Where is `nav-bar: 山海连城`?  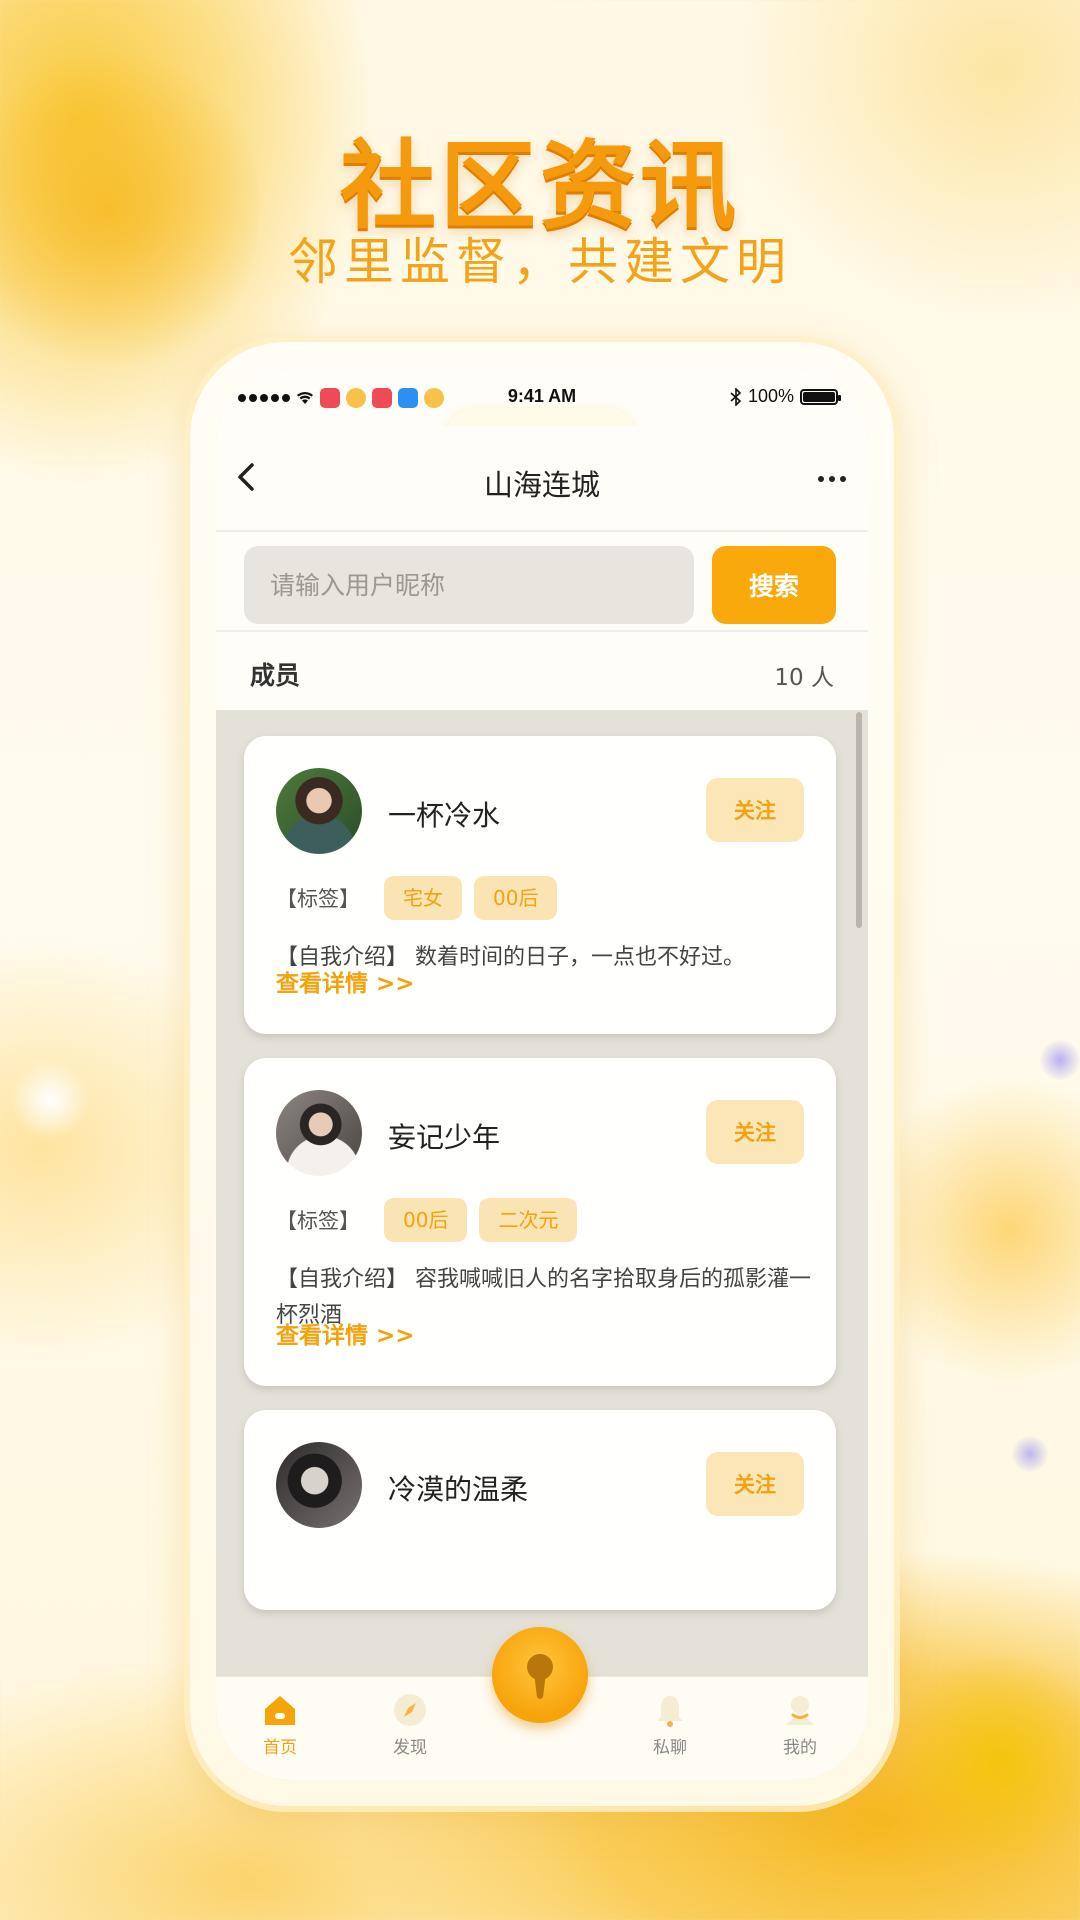 nav-bar: 山海连城 is located at coordinates (542, 479).